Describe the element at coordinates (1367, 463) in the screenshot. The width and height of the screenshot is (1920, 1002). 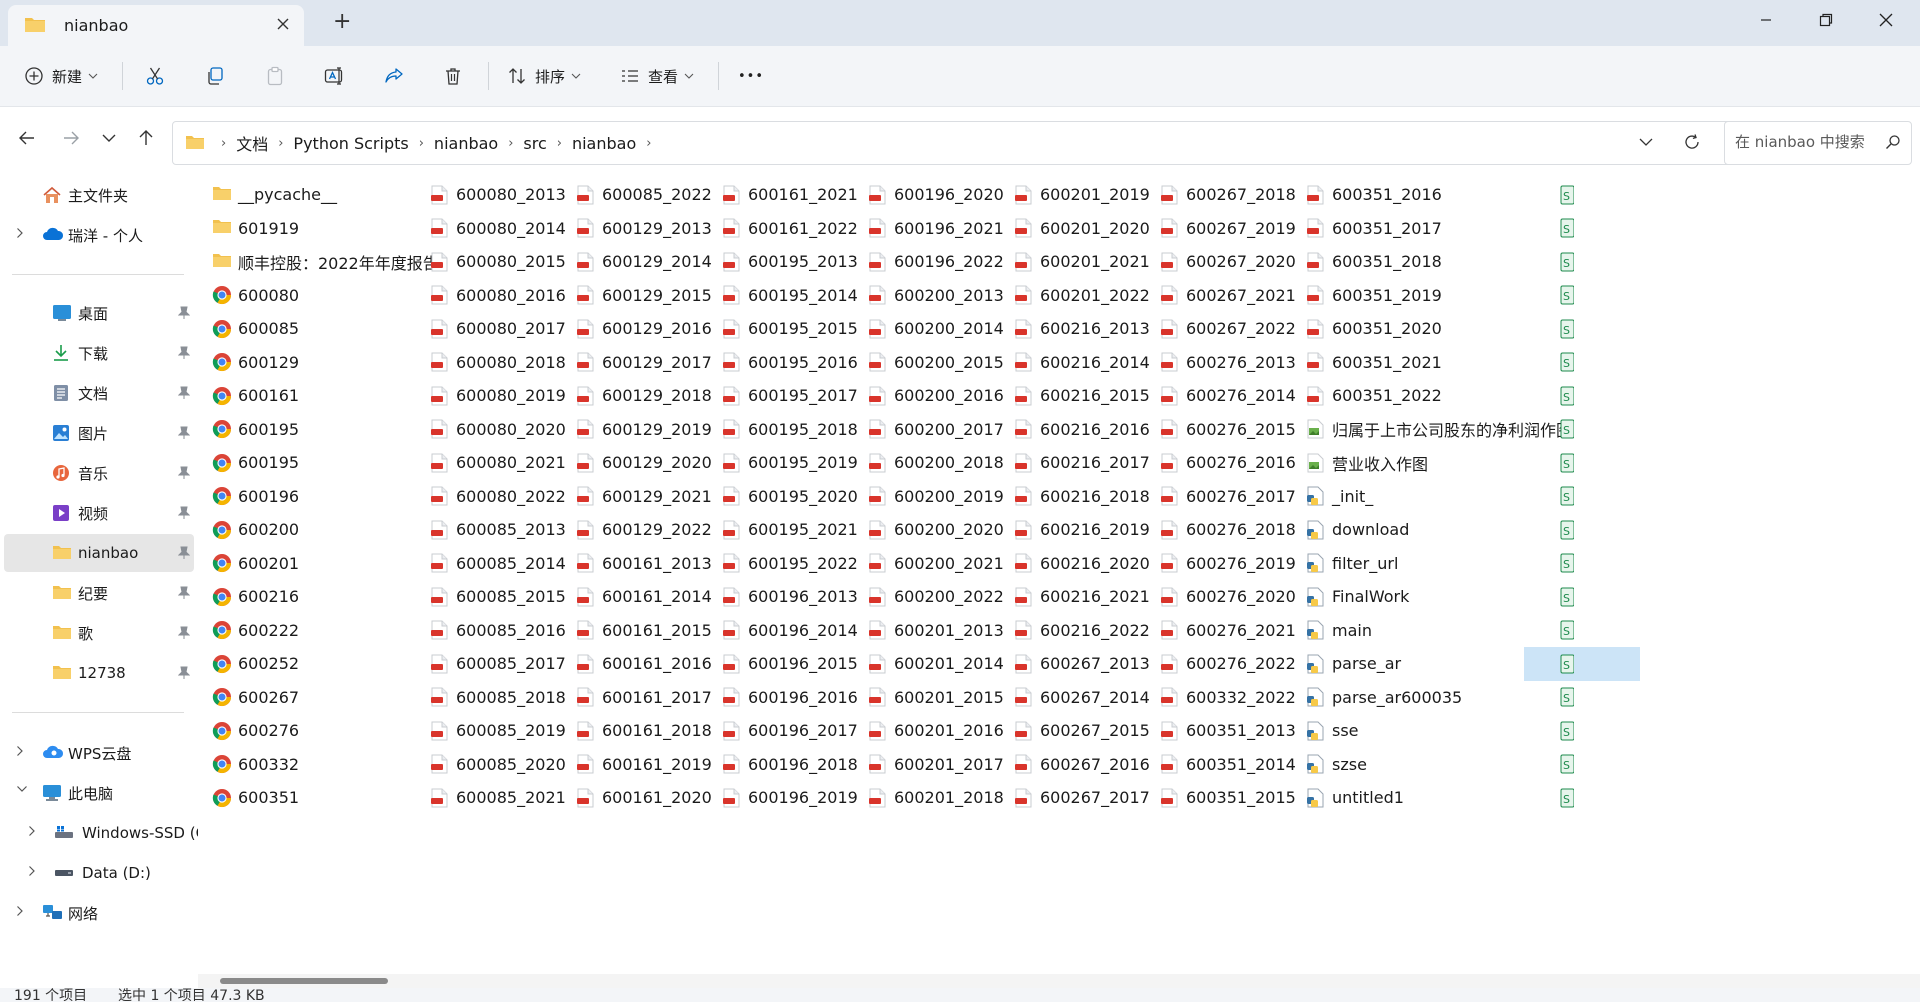
I see `file-item: 营业收入作图` at that location.